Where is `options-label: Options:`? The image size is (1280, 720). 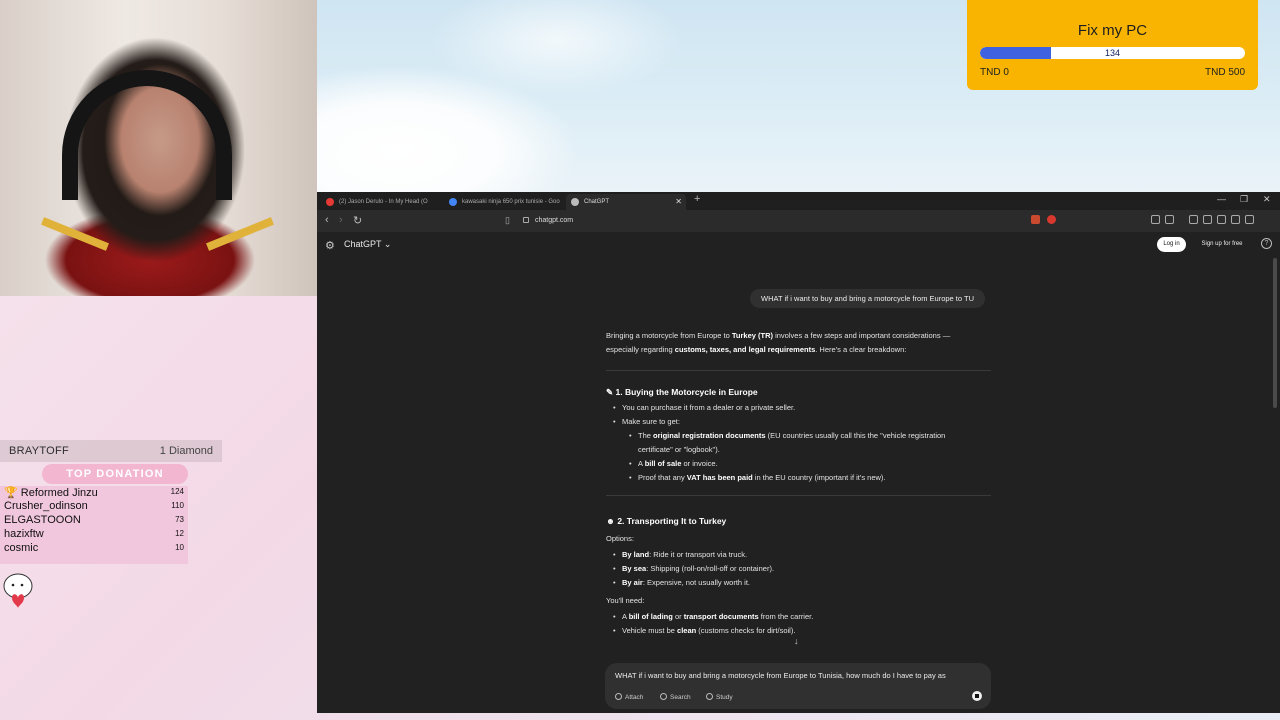 options-label: Options: is located at coordinates (620, 538).